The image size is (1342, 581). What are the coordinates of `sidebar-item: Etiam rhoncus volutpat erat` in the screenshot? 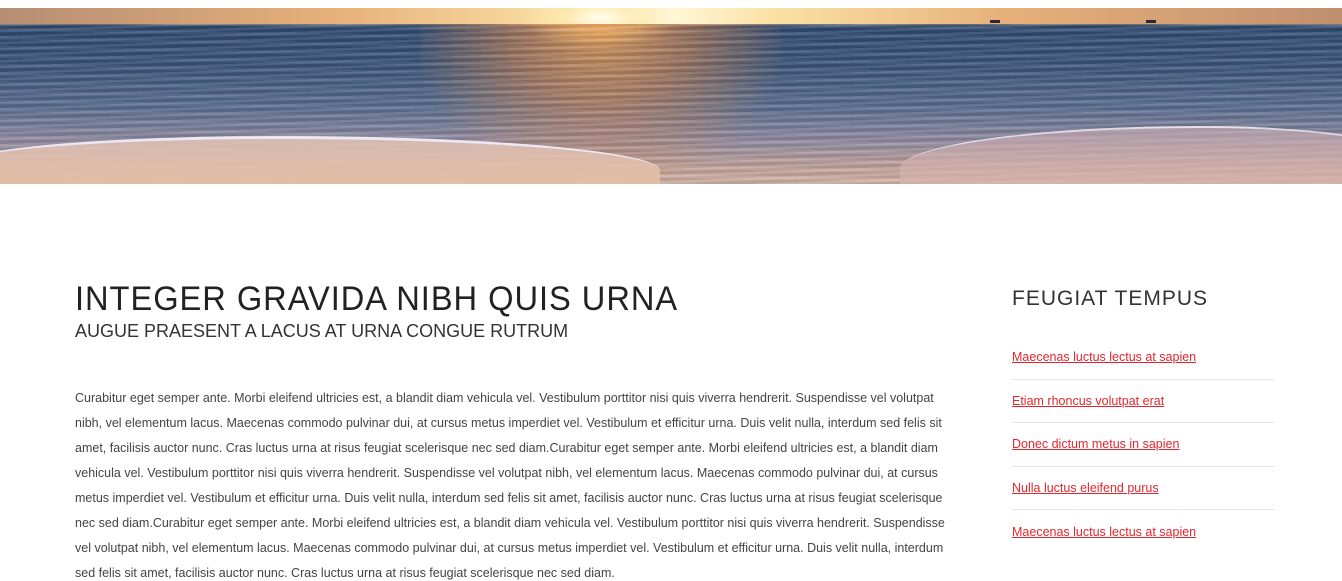 It's located at (1143, 401).